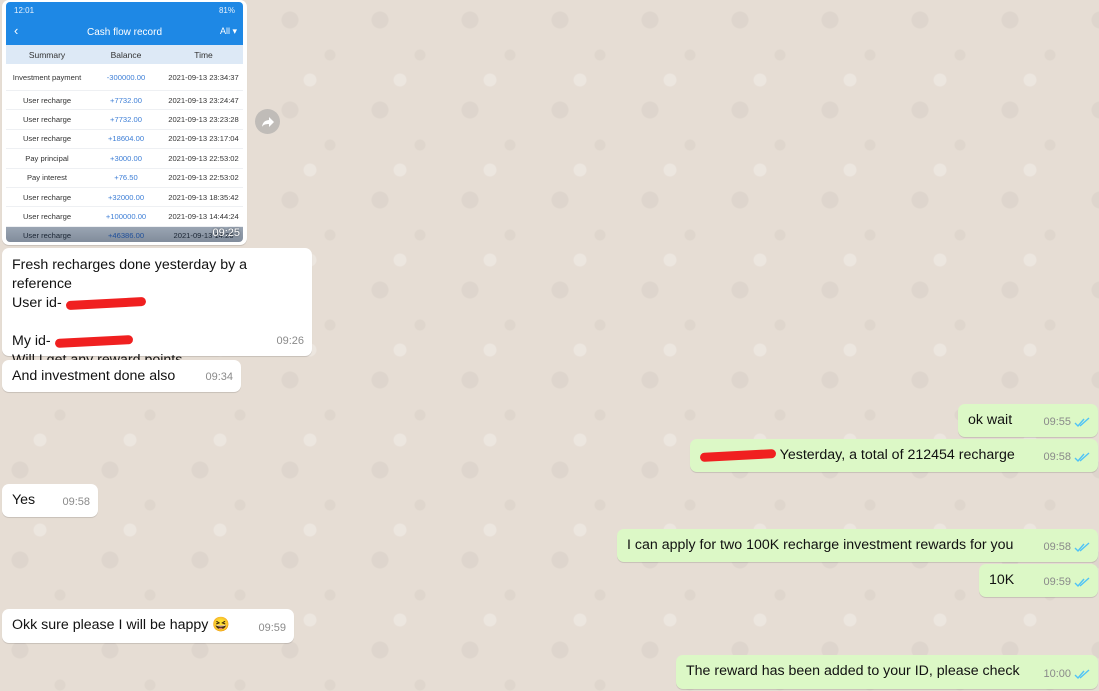  I want to click on outgoing-message: 10K 09:59, so click(1038, 580).